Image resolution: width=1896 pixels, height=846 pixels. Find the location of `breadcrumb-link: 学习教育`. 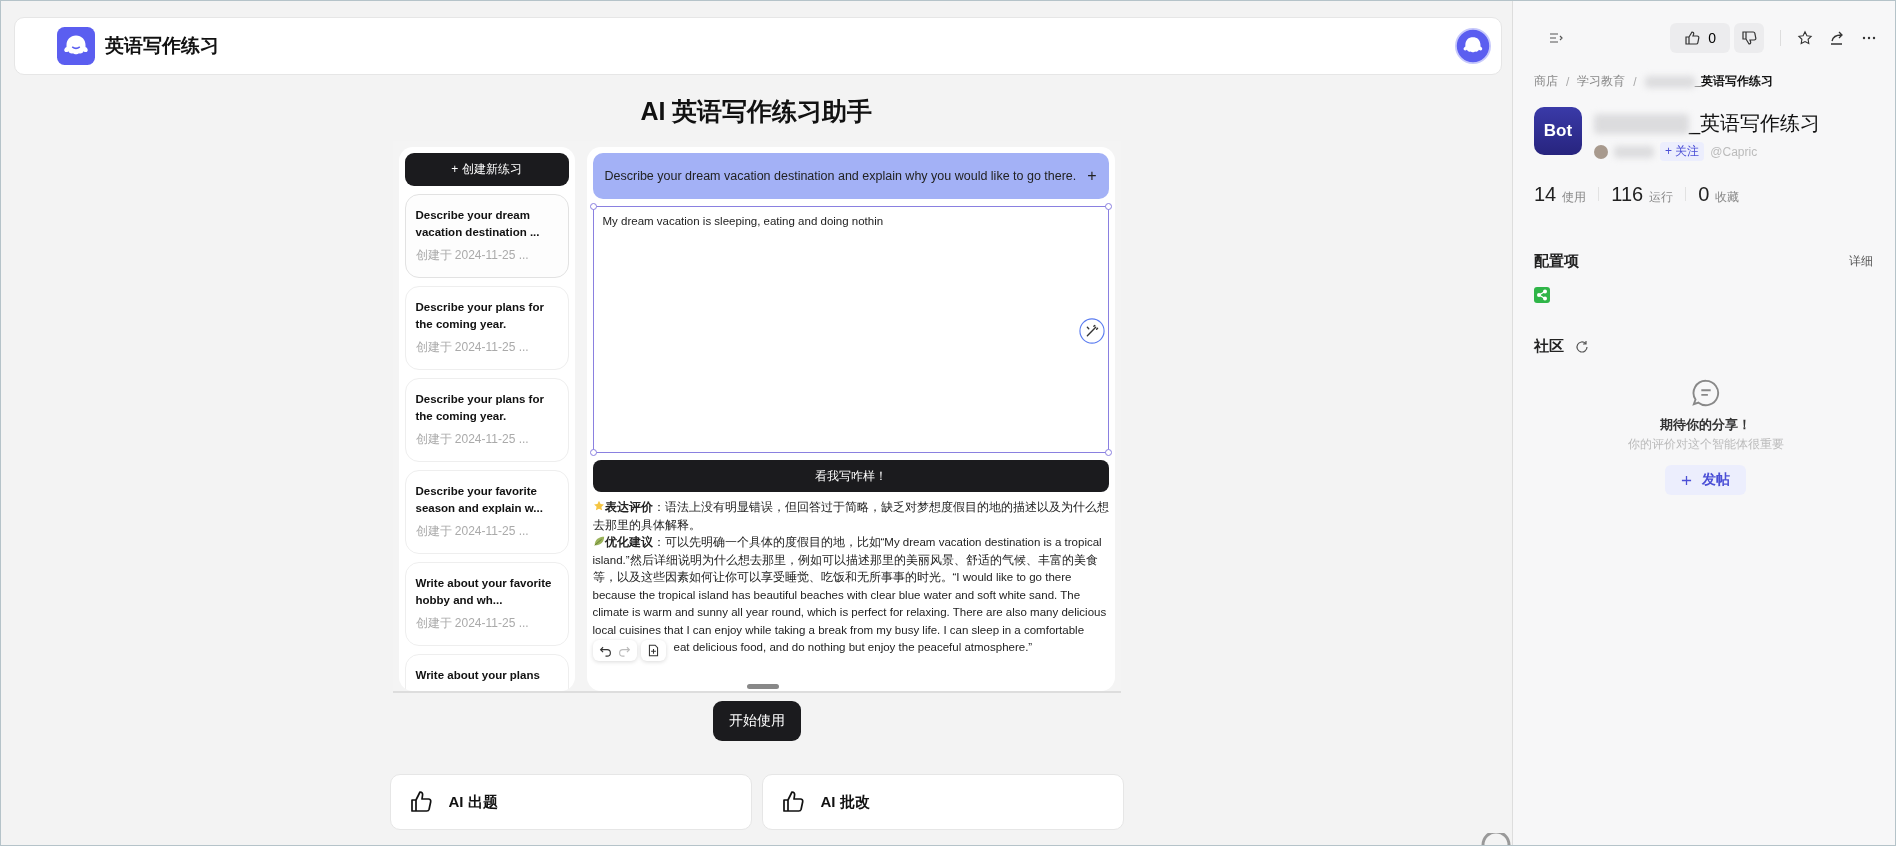

breadcrumb-link: 学习教育 is located at coordinates (1601, 81).